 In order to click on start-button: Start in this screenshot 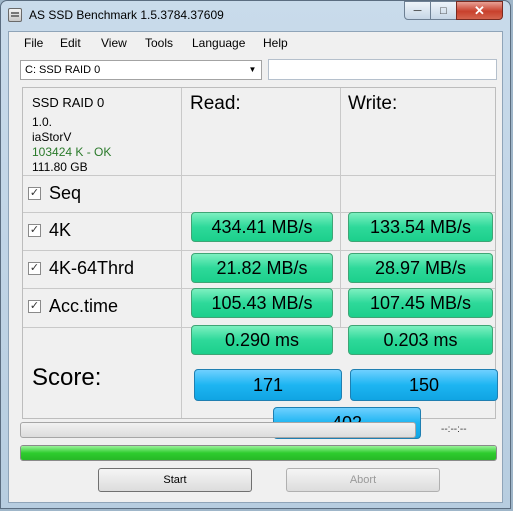, I will do `click(175, 480)`.